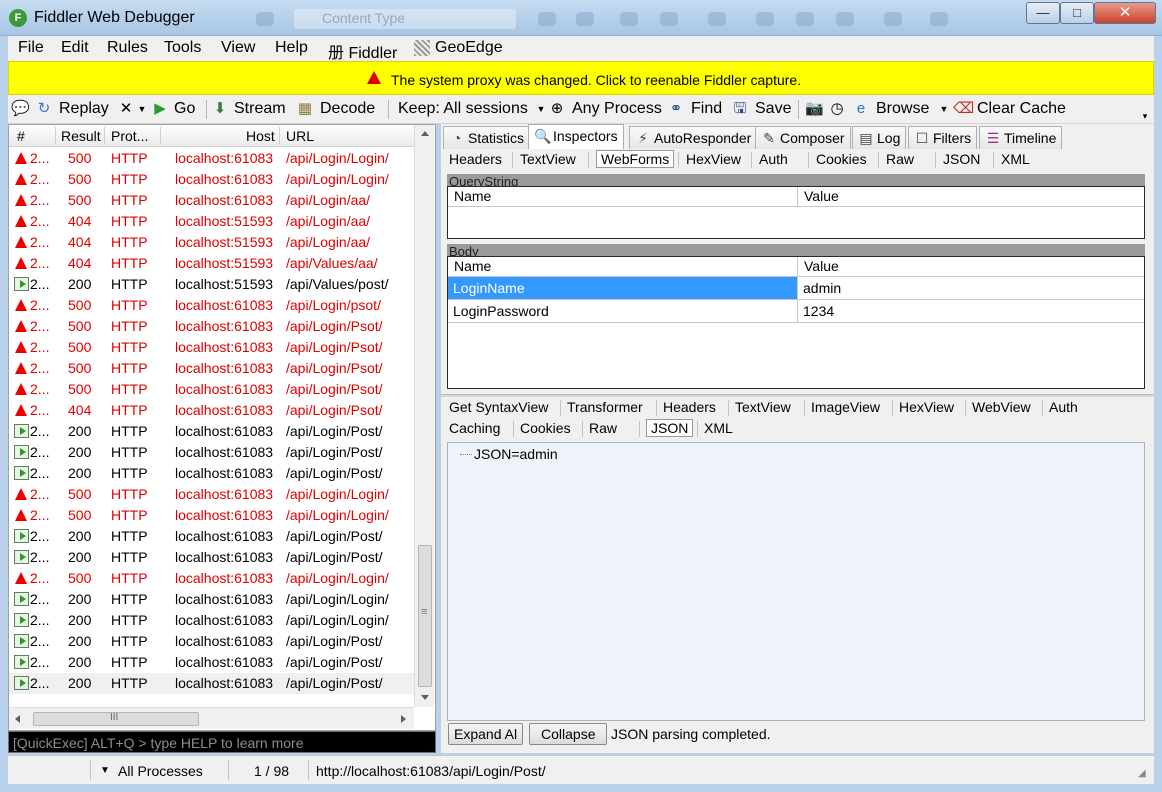 The height and width of the screenshot is (792, 1162). I want to click on tab-inspectors: 🔍 Inspectors, so click(576, 136).